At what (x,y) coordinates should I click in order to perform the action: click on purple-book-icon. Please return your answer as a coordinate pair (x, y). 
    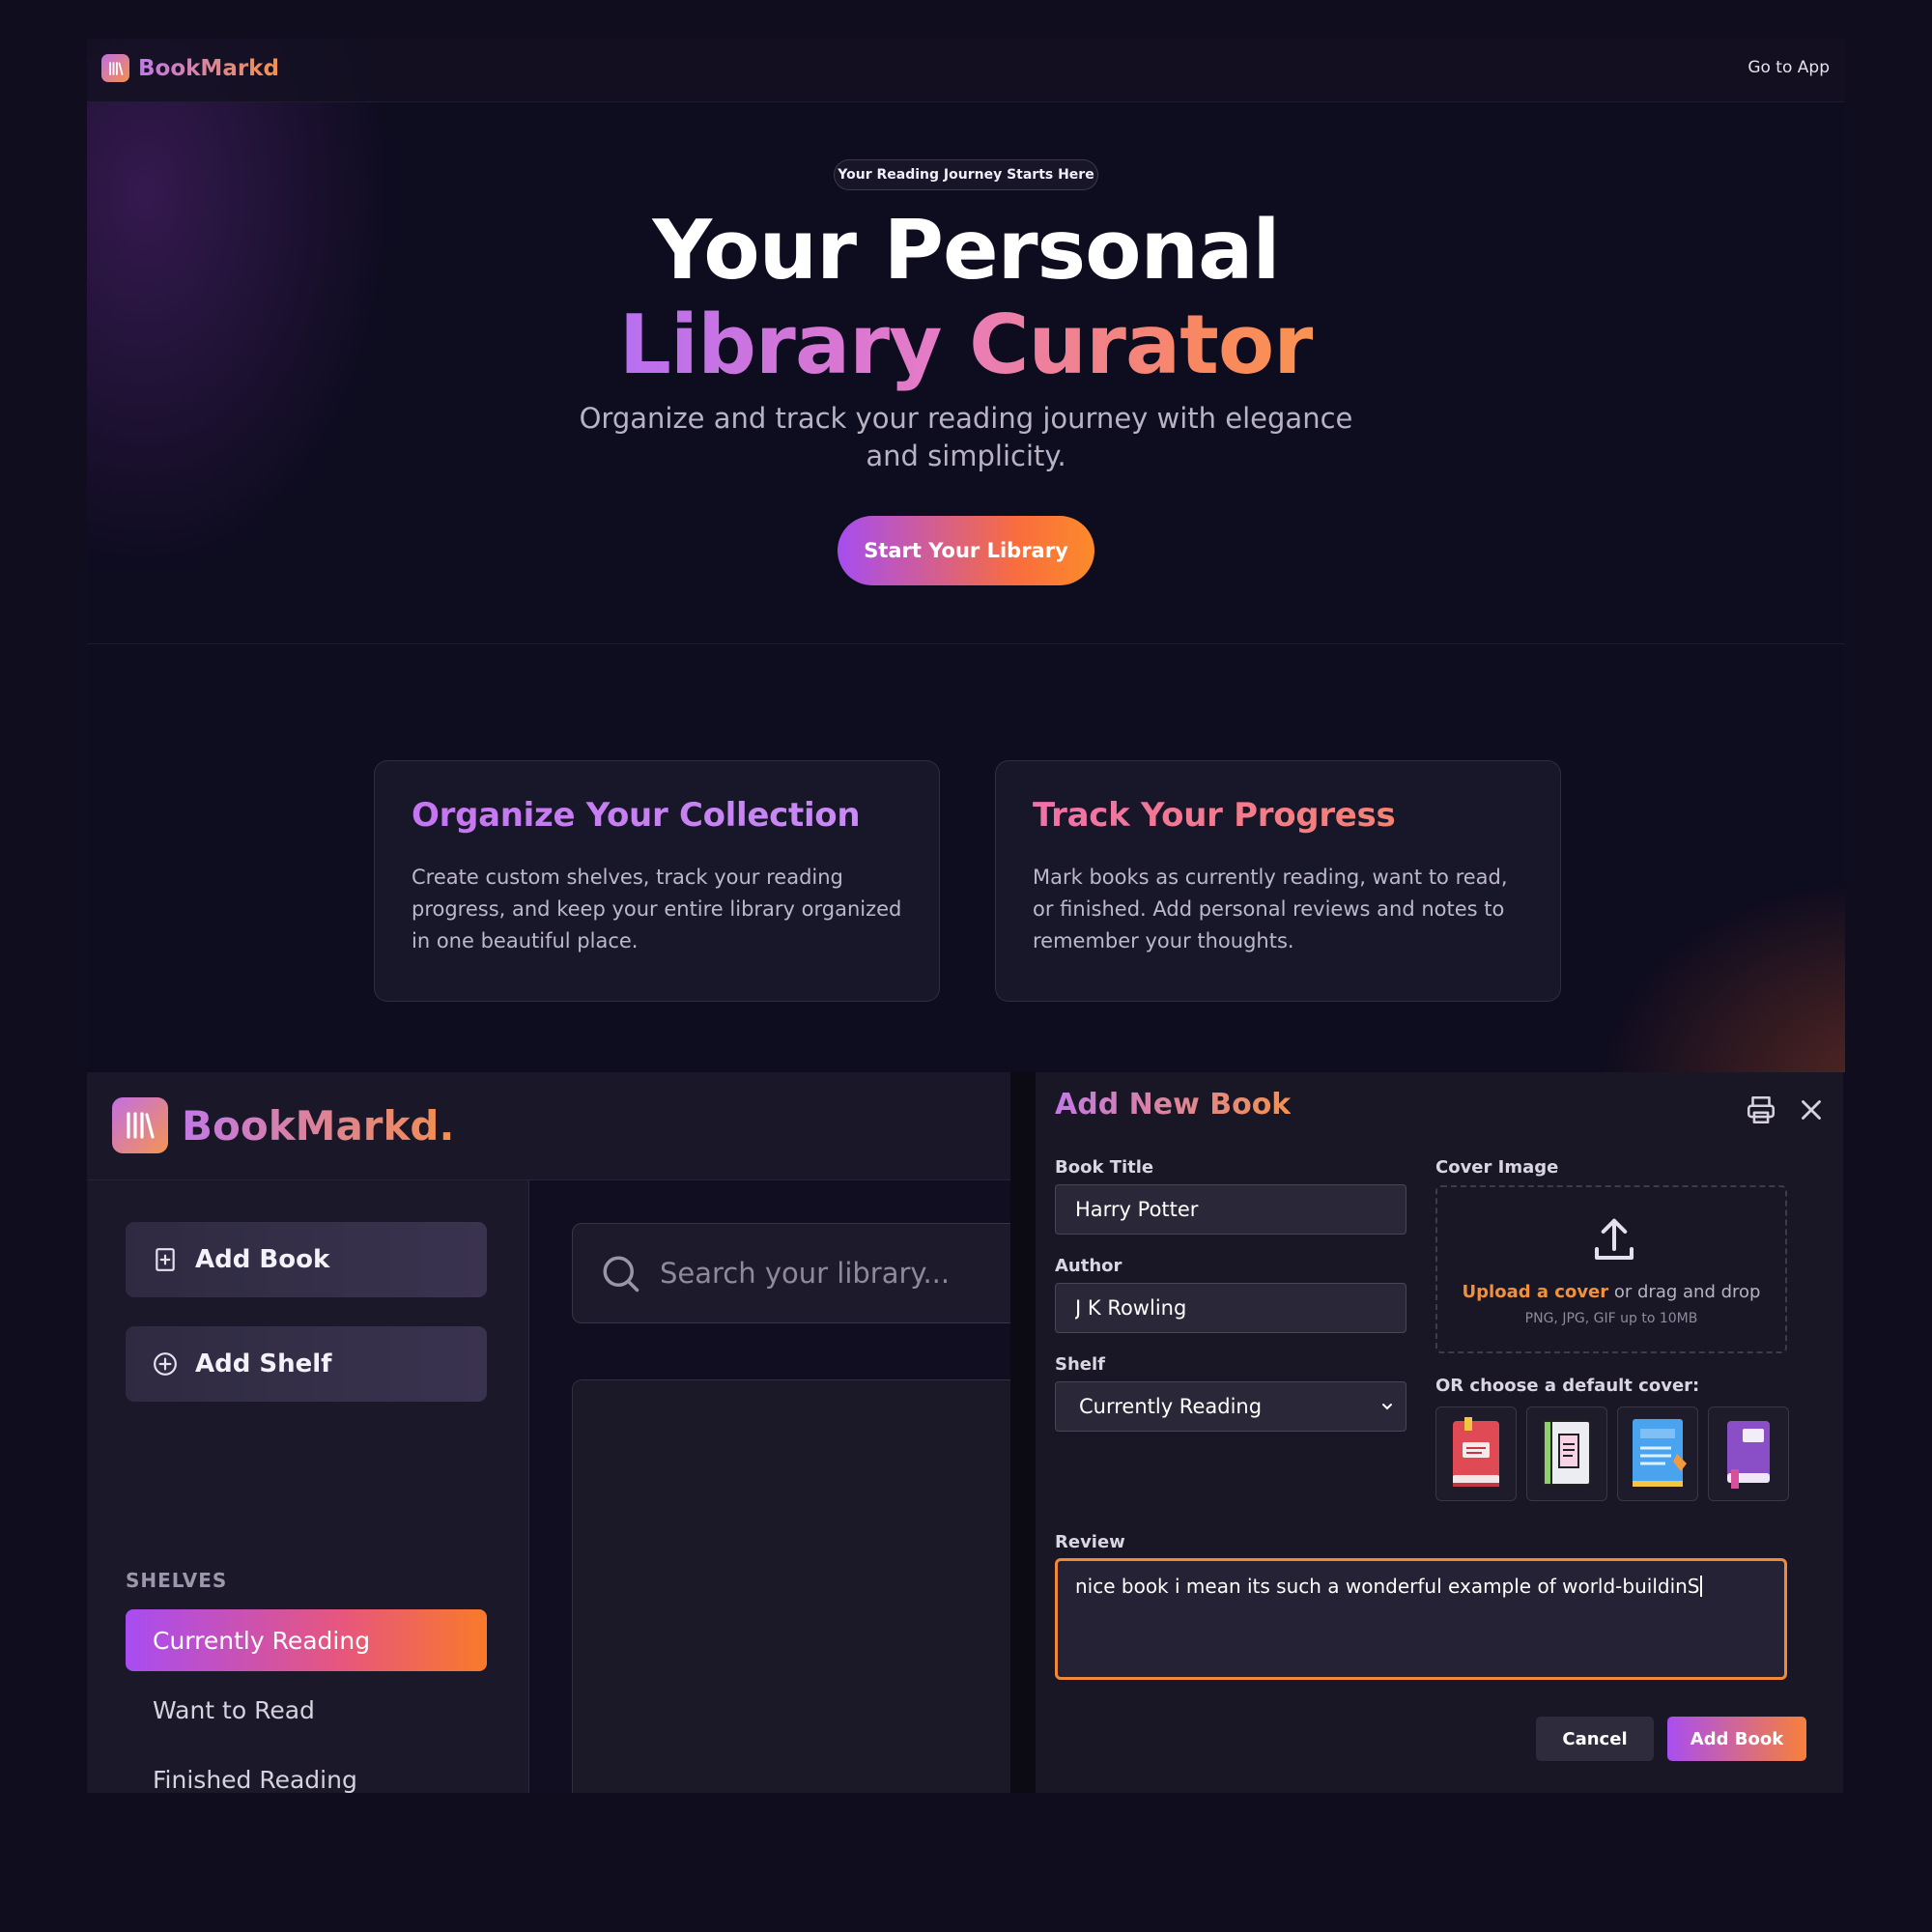
    Looking at the image, I should click on (1748, 1455).